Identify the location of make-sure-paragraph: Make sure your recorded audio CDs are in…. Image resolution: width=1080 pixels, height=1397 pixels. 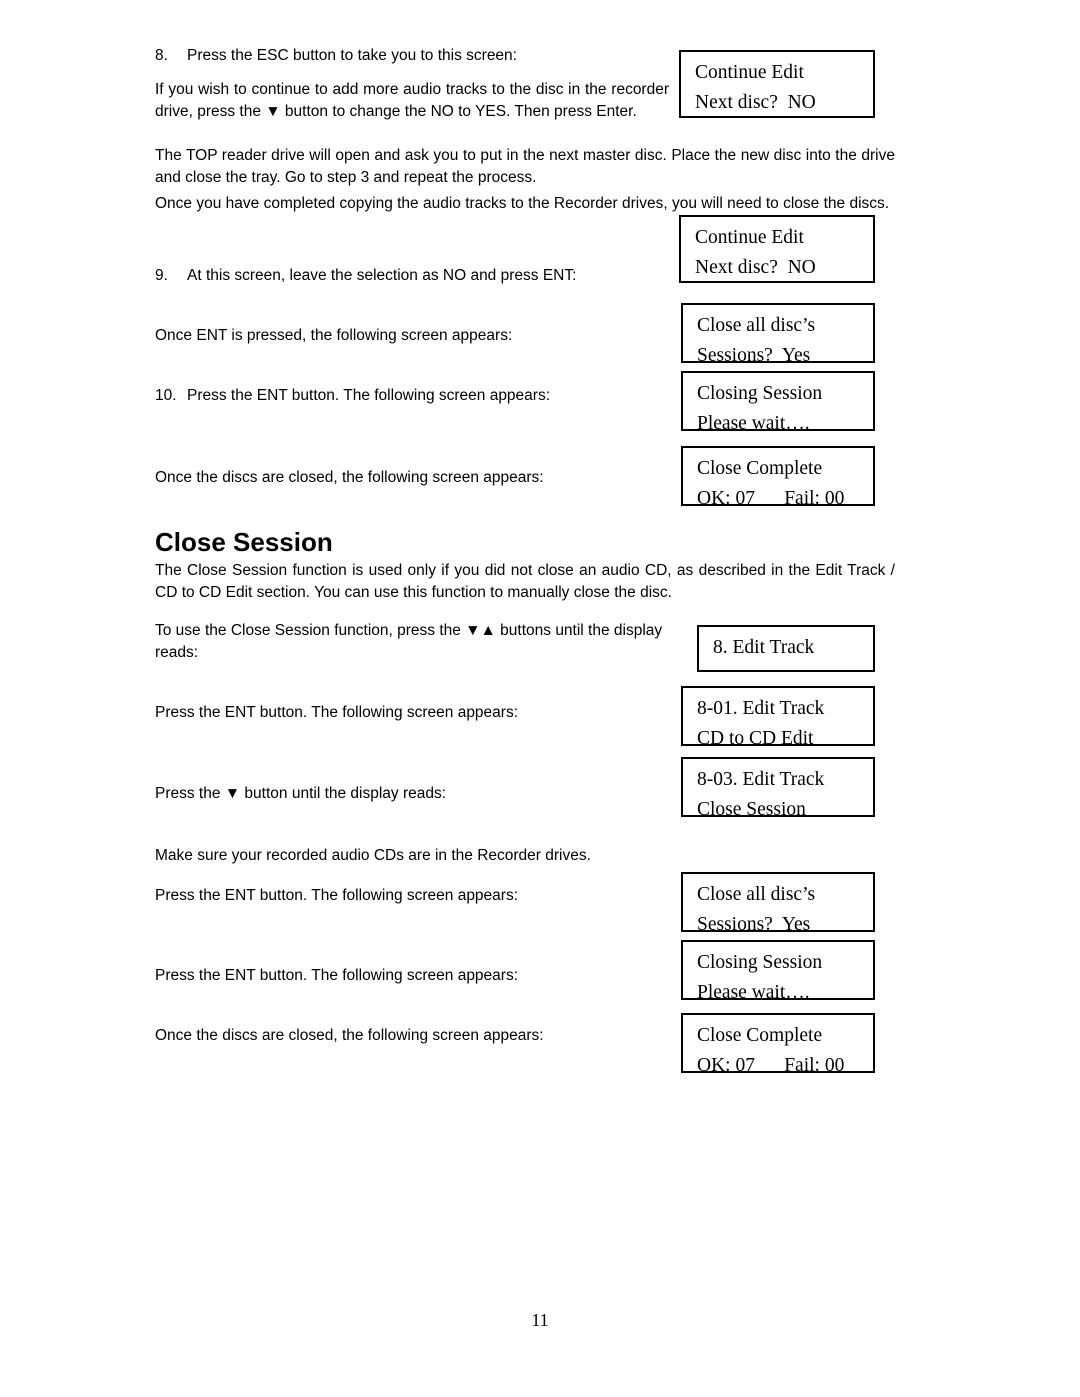
(373, 855).